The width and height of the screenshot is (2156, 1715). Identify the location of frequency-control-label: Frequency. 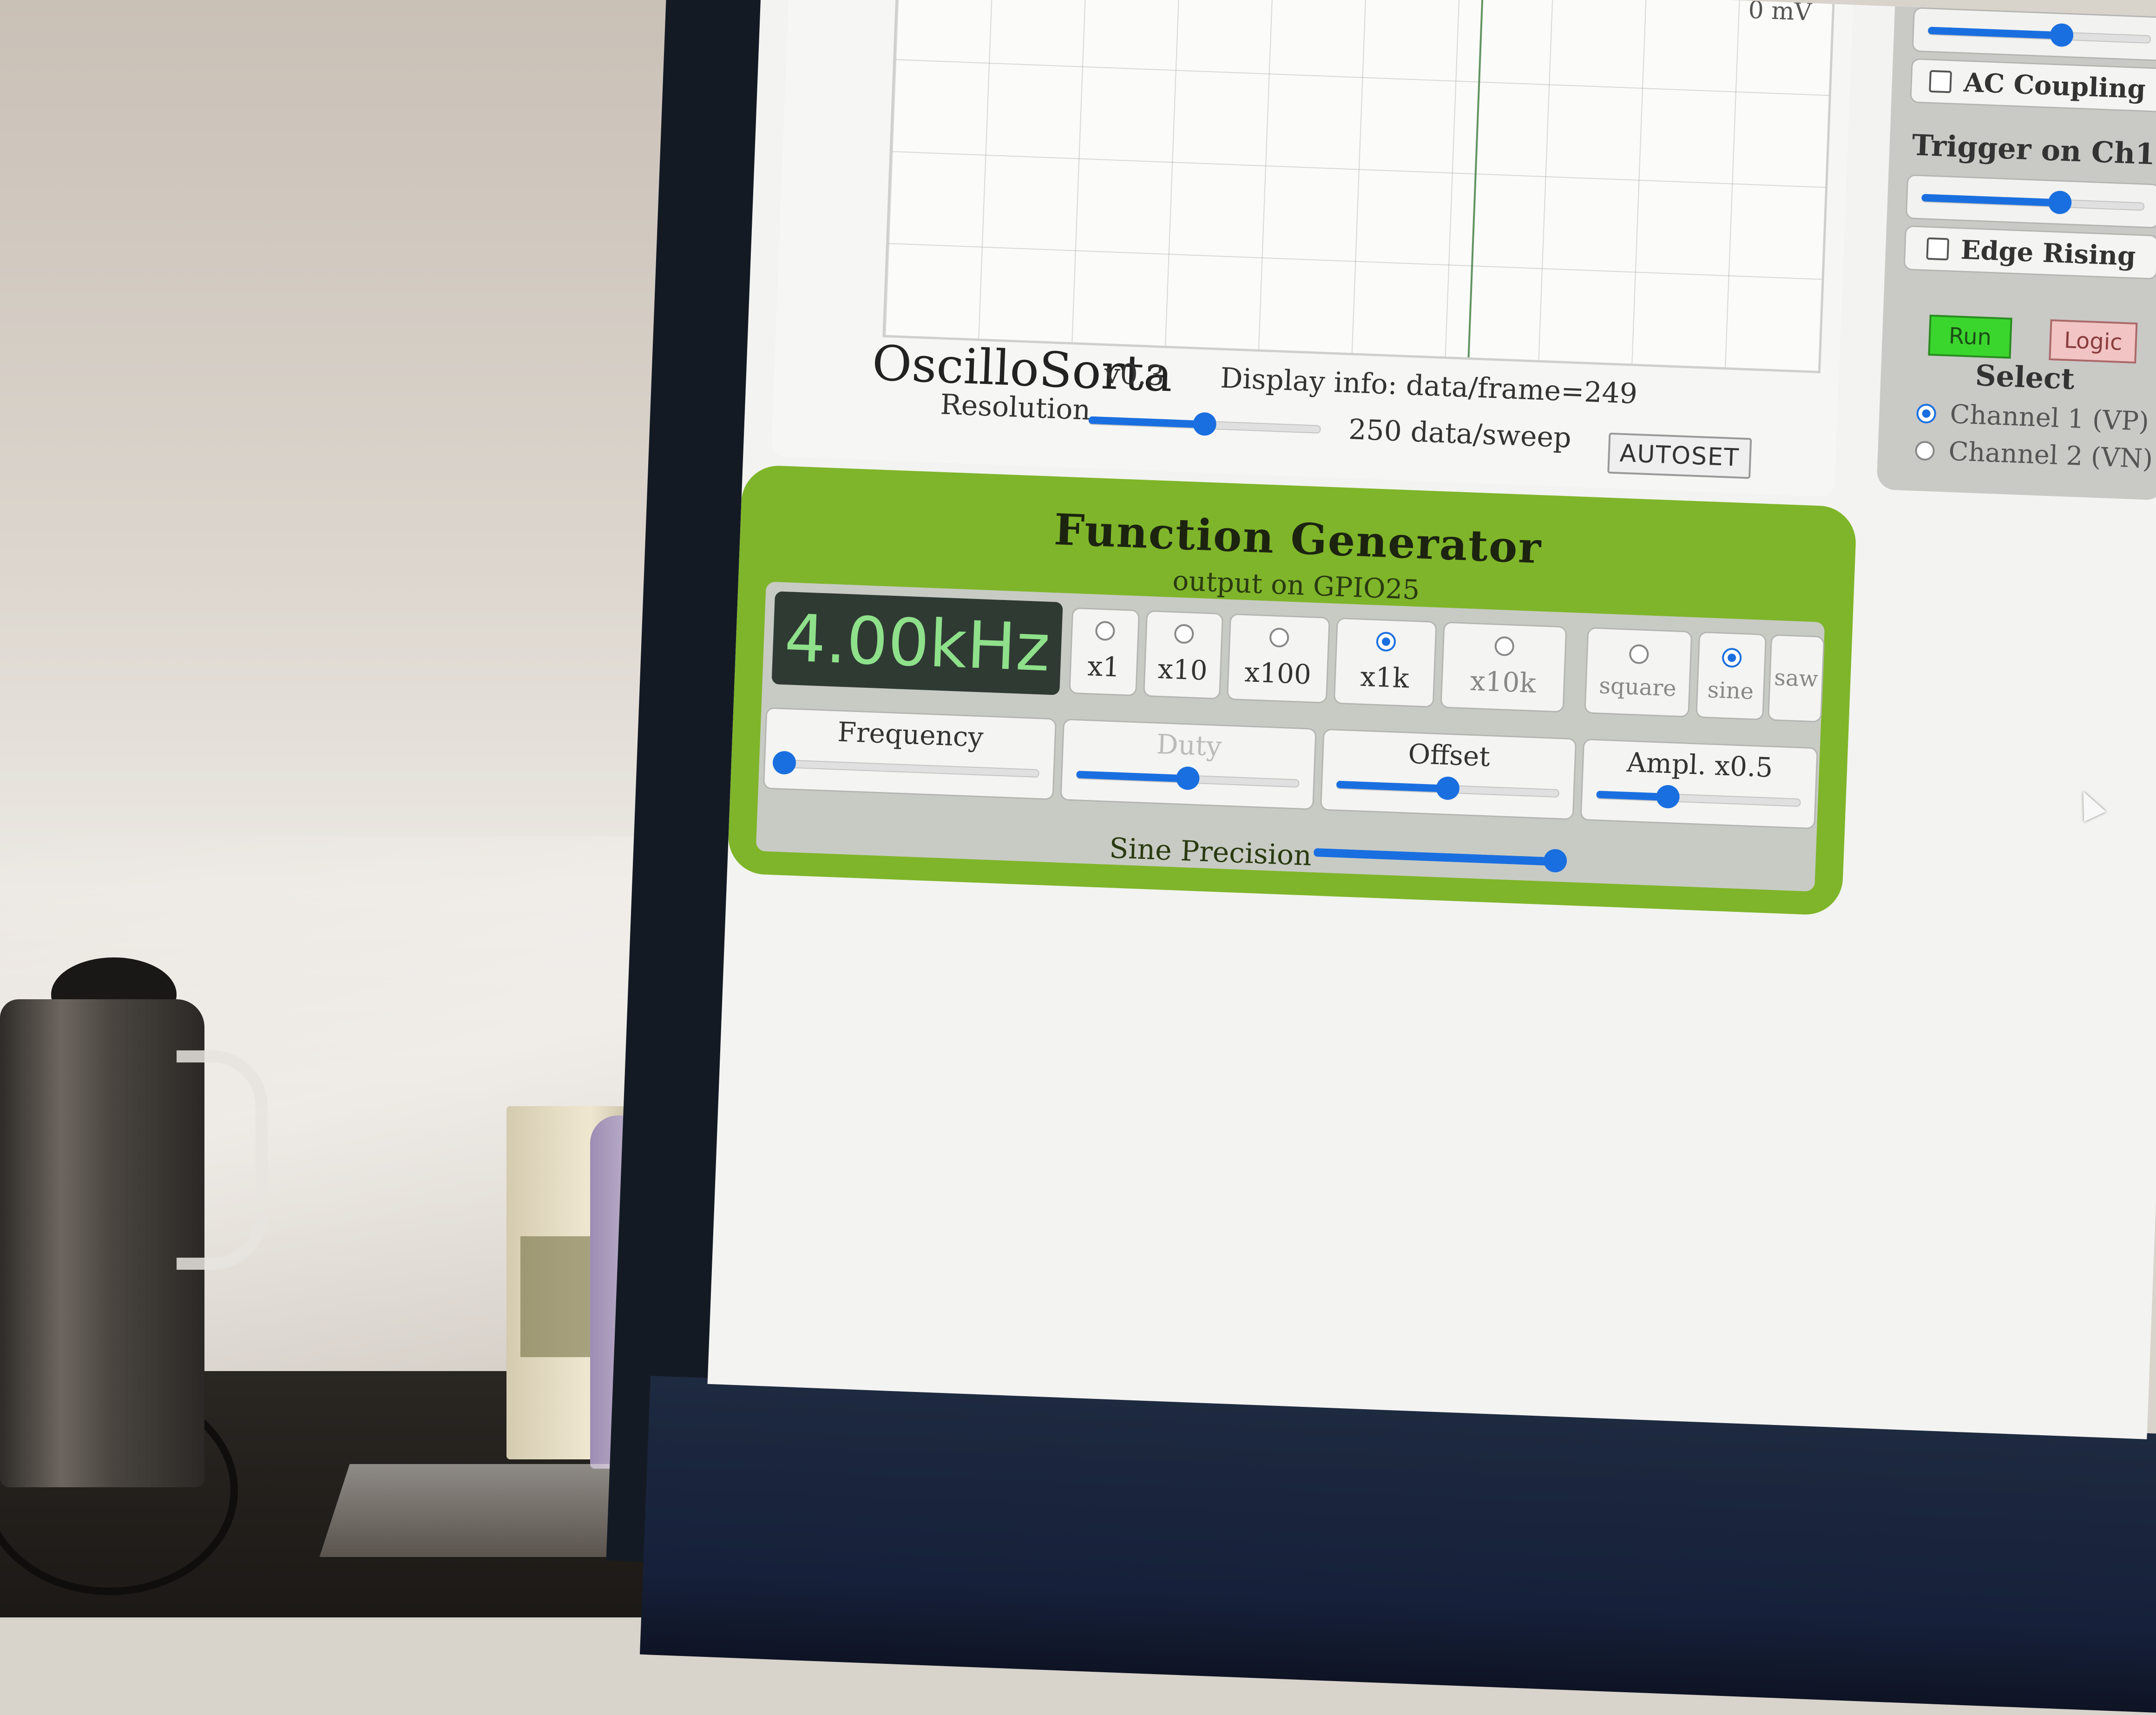
(911, 734).